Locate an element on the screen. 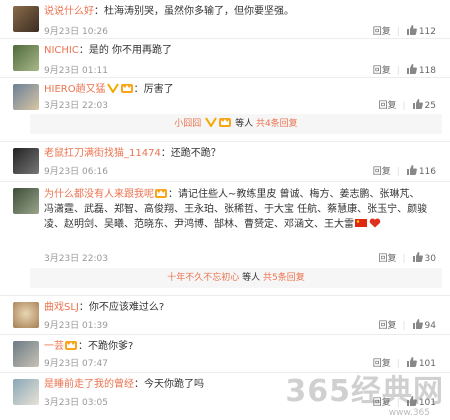  timestamp: 9月23日 10:26 is located at coordinates (76, 32).